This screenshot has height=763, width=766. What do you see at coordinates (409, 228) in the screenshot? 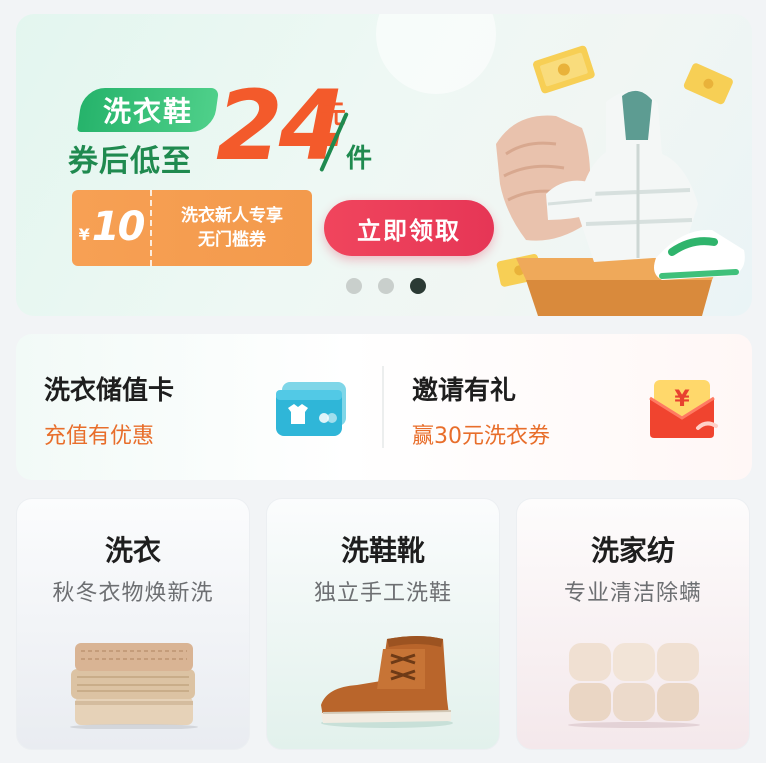
I see `claim-button: 立即领取` at bounding box center [409, 228].